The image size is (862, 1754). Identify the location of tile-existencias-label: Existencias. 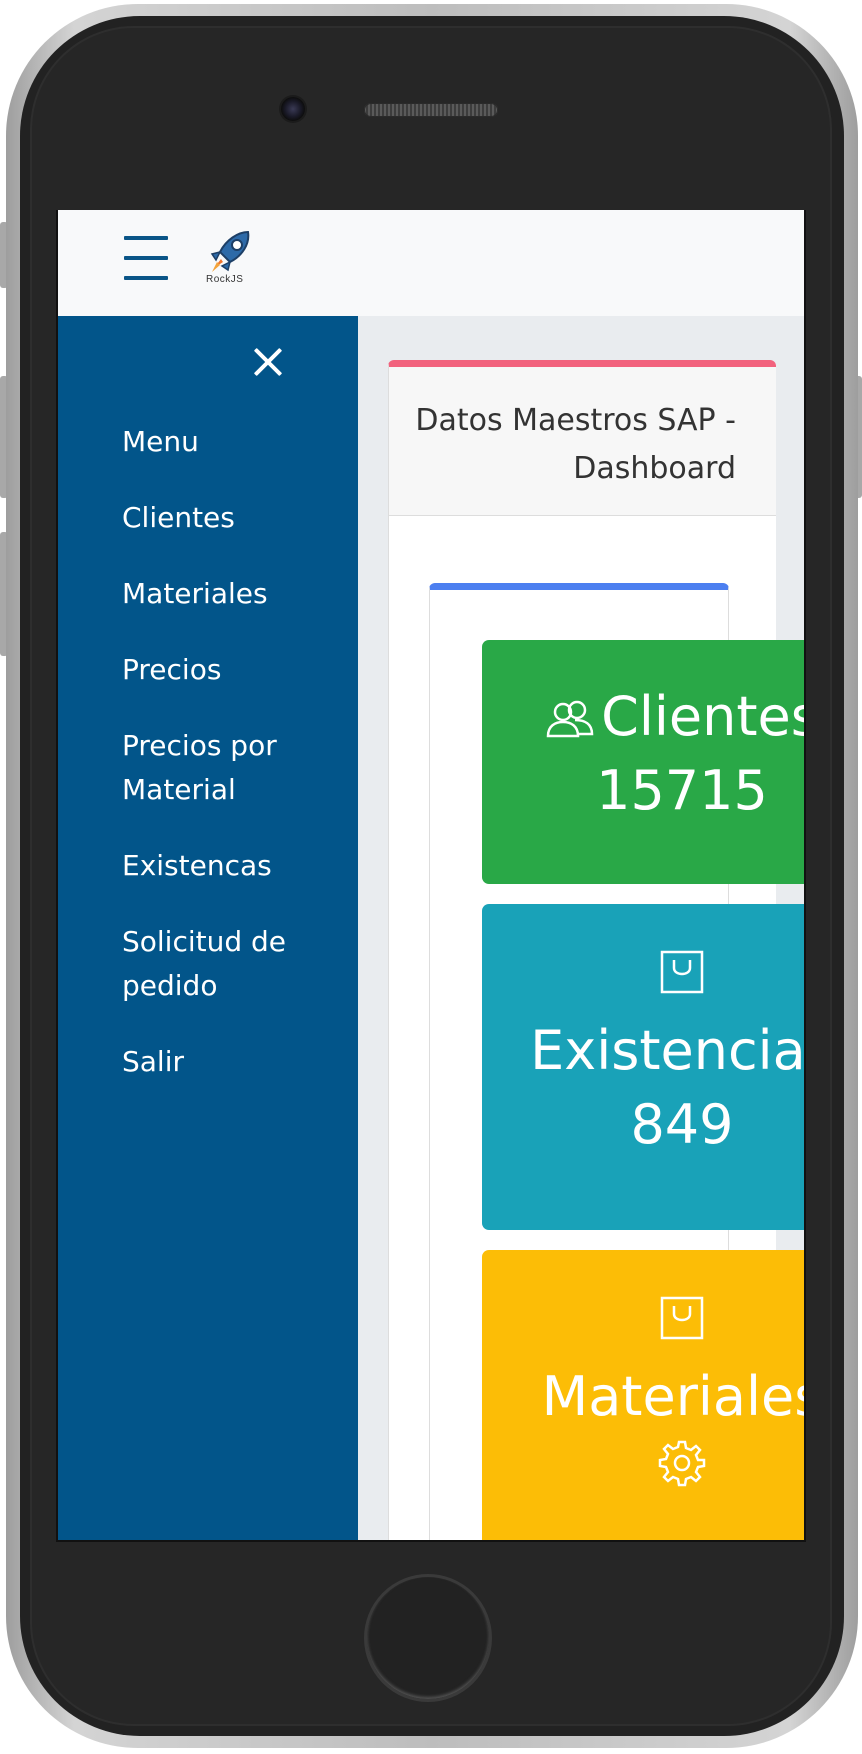
(668, 1050).